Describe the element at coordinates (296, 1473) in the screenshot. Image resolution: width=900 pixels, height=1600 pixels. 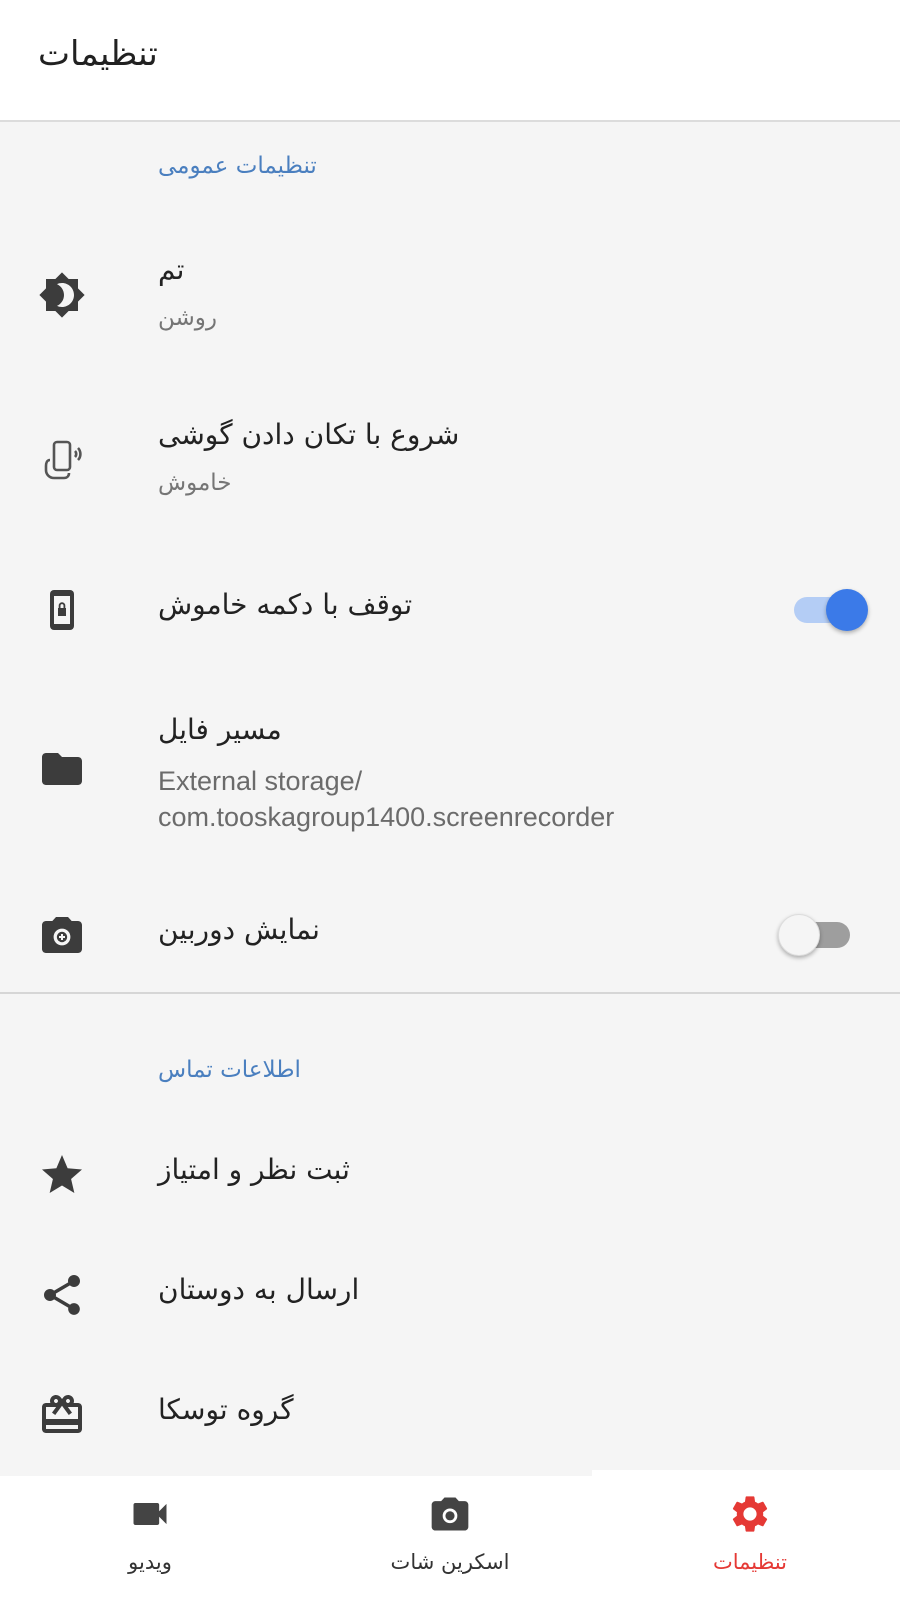
I see `nav-top-strip` at that location.